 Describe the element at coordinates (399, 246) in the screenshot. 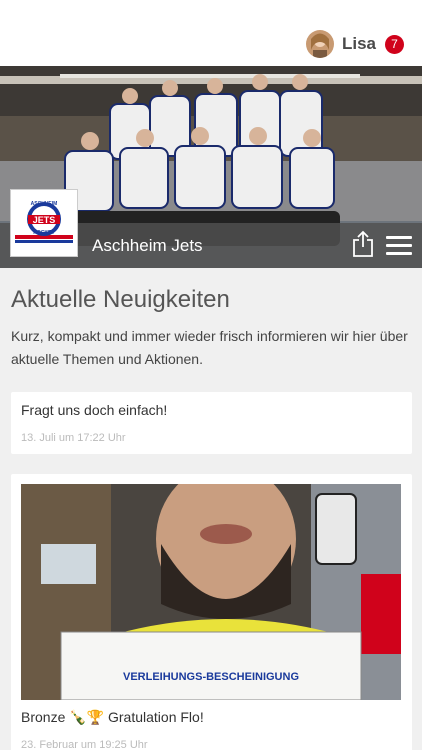

I see `menu-button` at that location.